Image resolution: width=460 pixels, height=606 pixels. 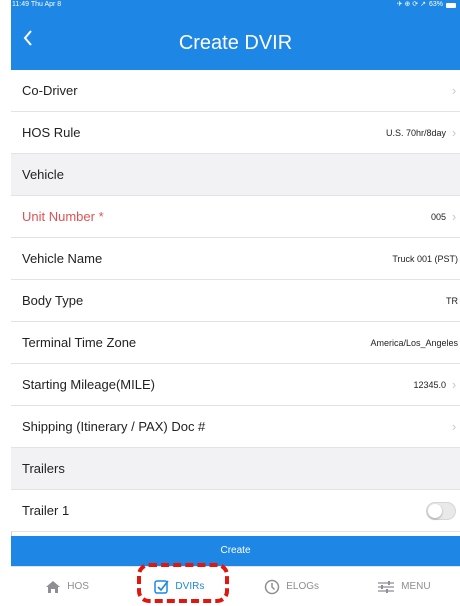 What do you see at coordinates (63, 216) in the screenshot?
I see `row-label: Unit Number *` at bounding box center [63, 216].